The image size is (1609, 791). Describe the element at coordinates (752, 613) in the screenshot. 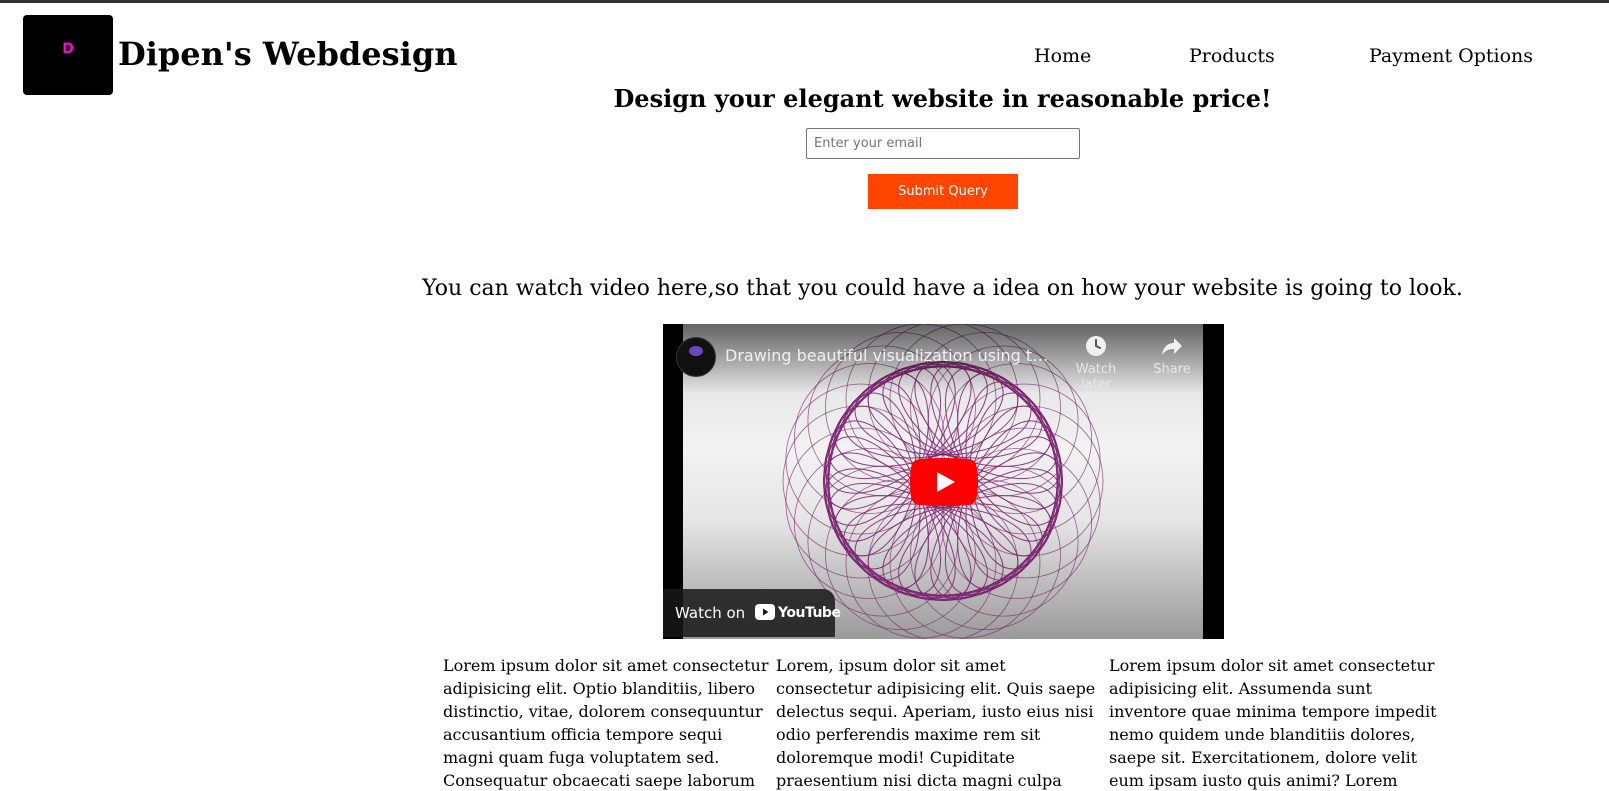

I see `watch-on-youtube-button: Watch on YouTube` at that location.